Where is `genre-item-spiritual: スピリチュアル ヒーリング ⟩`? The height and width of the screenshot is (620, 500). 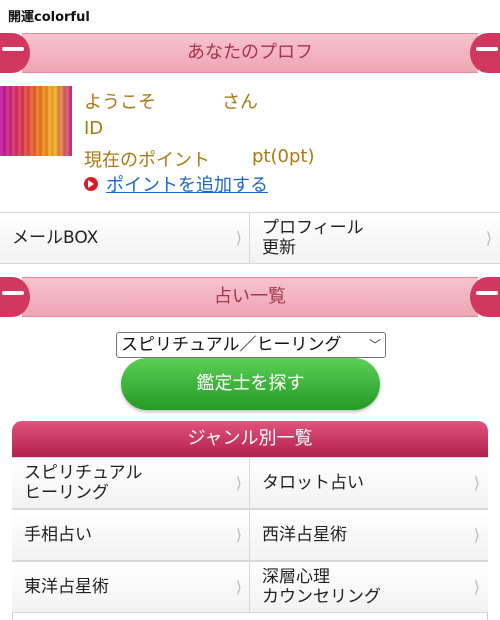 genre-item-spiritual: スピリチュアル ヒーリング ⟩ is located at coordinates (131, 483).